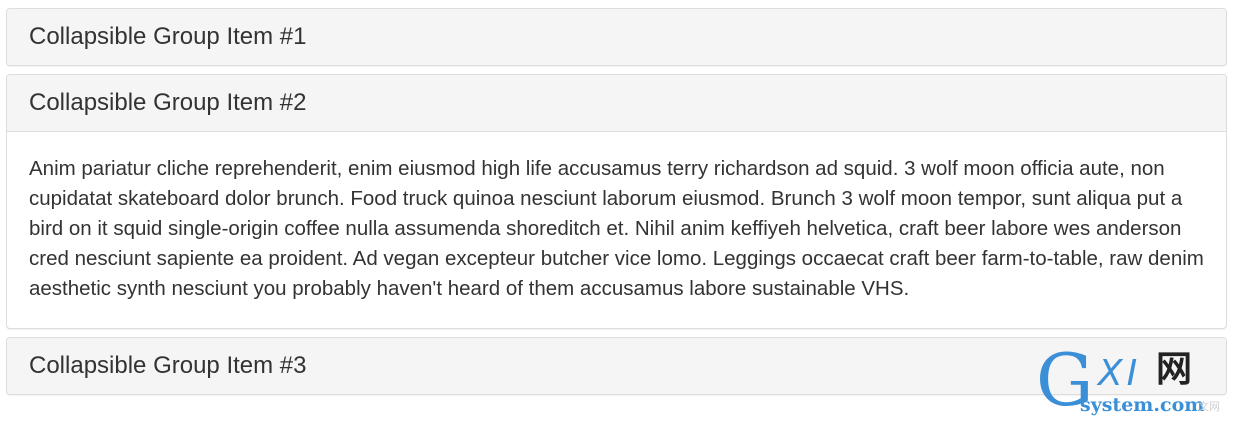  What do you see at coordinates (167, 366) in the screenshot?
I see `panel-3-title: Collapsible Group Item #3` at bounding box center [167, 366].